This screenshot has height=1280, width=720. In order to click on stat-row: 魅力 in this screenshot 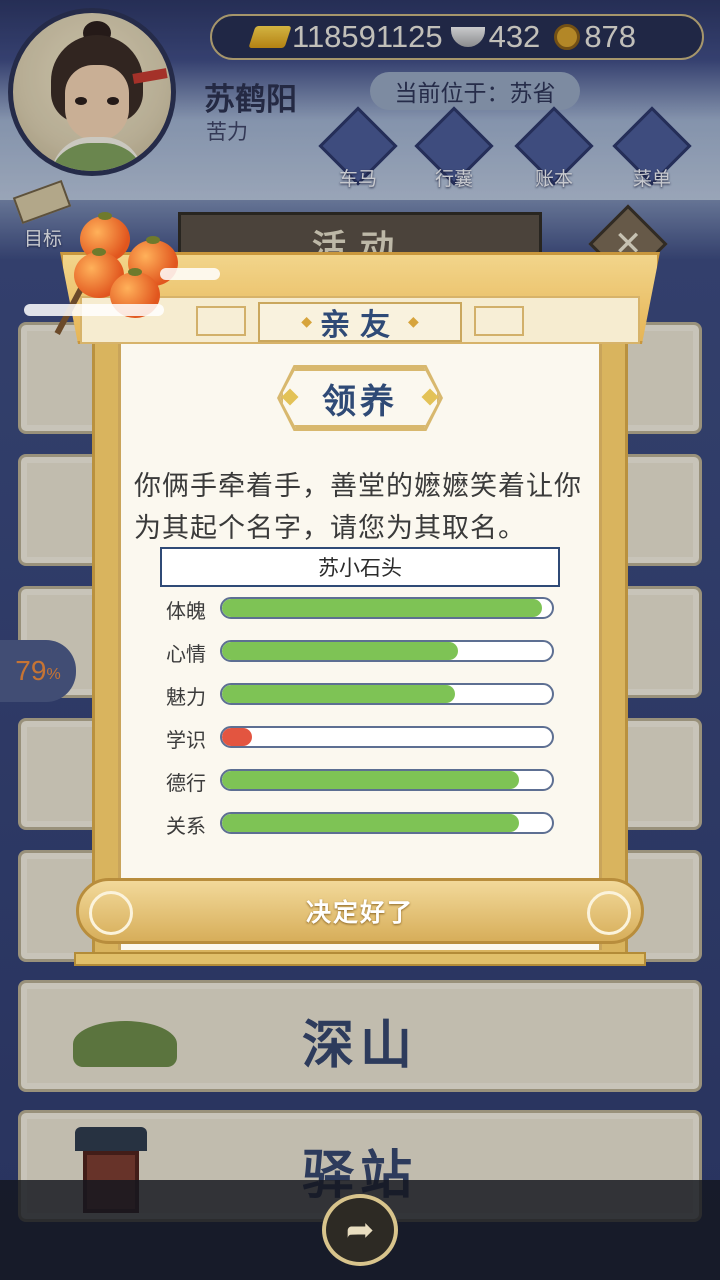, I will do `click(361, 696)`.